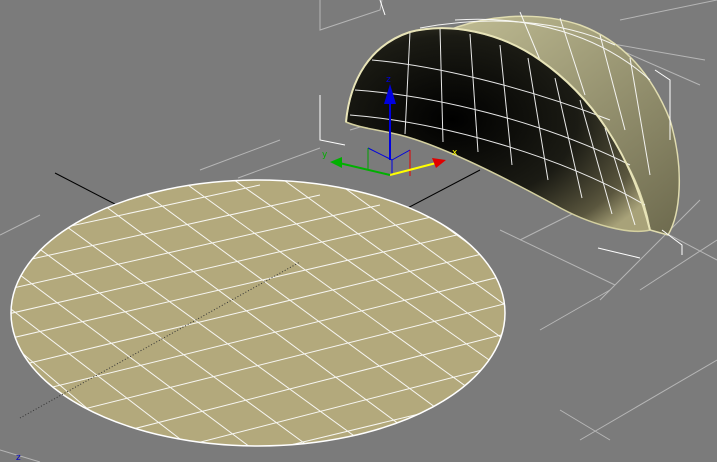 The width and height of the screenshot is (717, 462). I want to click on gizmo-y-arrow, so click(336, 162).